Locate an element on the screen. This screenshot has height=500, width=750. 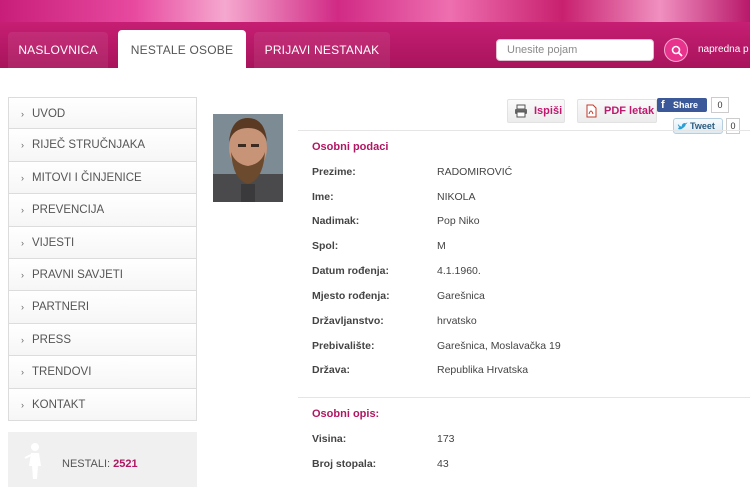
sidebar-item-rijec-strucnjaka: › RIJEČ STRUČNJAKA is located at coordinates (102, 145).